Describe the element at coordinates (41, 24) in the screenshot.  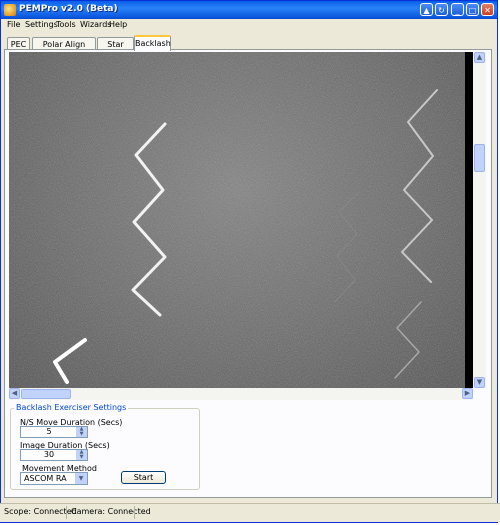
I see `menu-settings: Settings` at that location.